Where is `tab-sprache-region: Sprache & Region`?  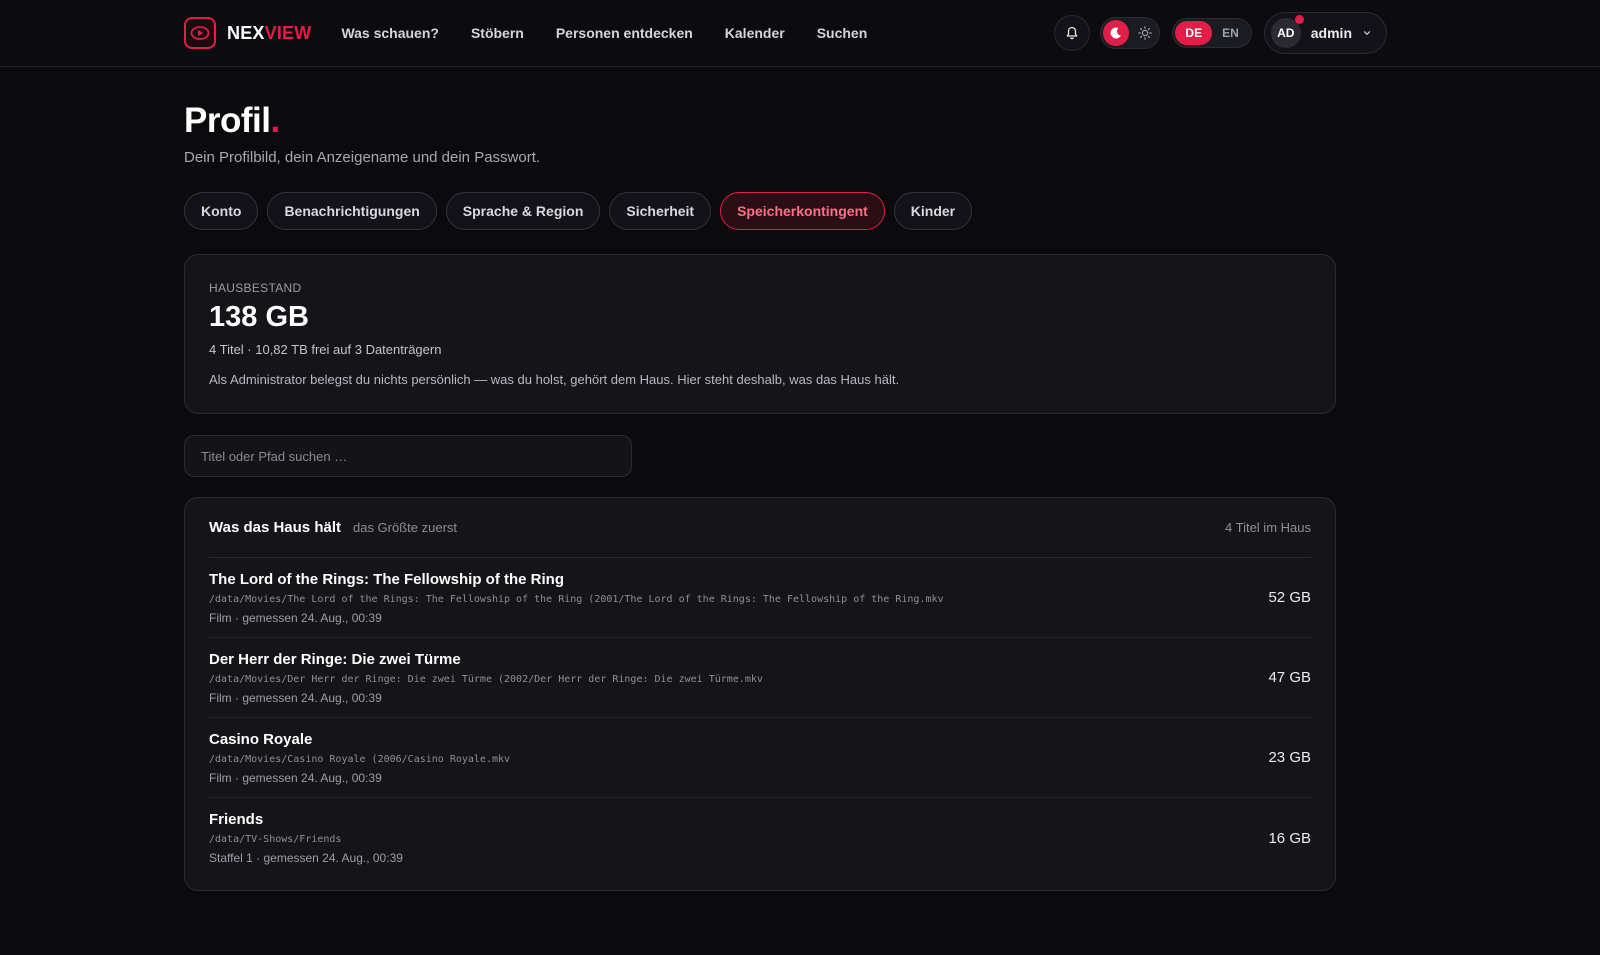 tab-sprache-region: Sprache & Region is located at coordinates (523, 211).